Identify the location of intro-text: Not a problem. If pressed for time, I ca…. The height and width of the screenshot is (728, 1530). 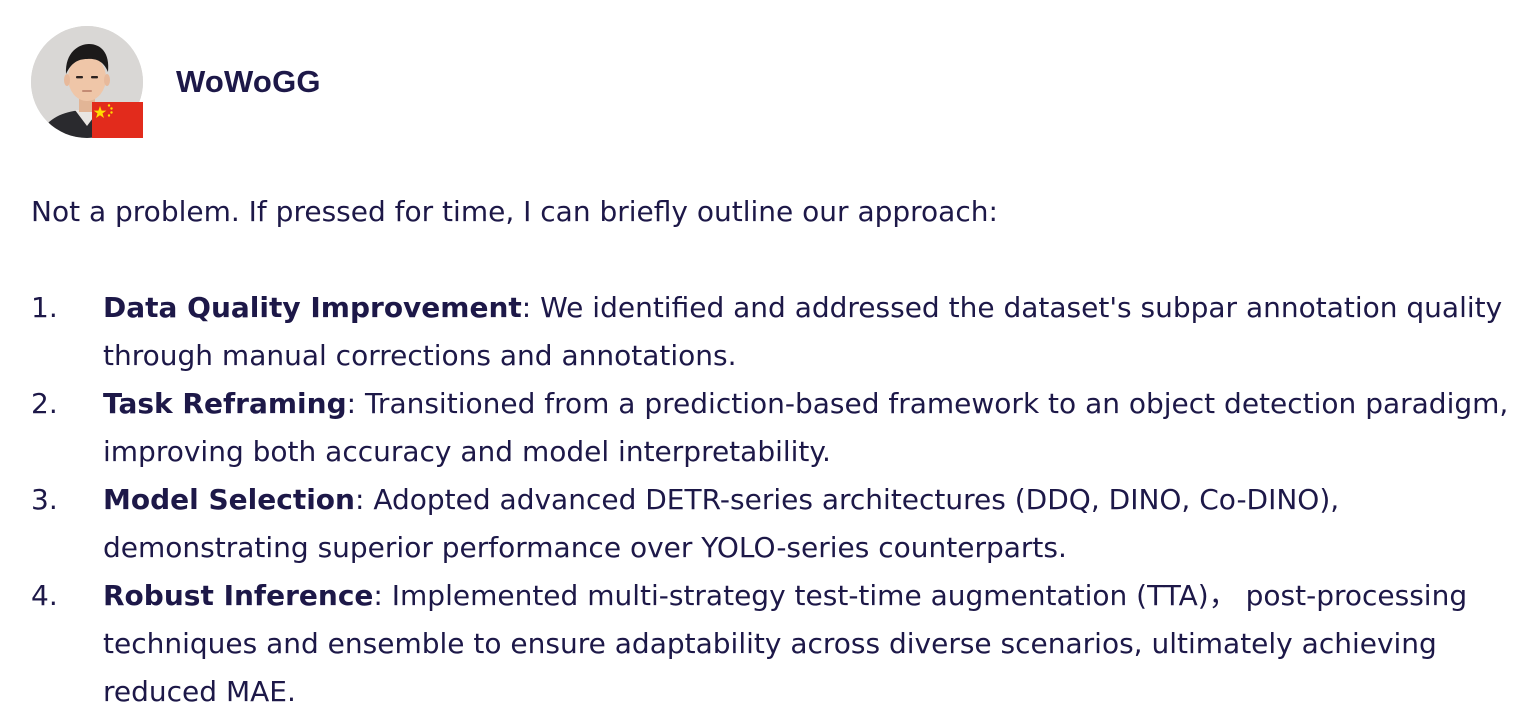
(514, 211).